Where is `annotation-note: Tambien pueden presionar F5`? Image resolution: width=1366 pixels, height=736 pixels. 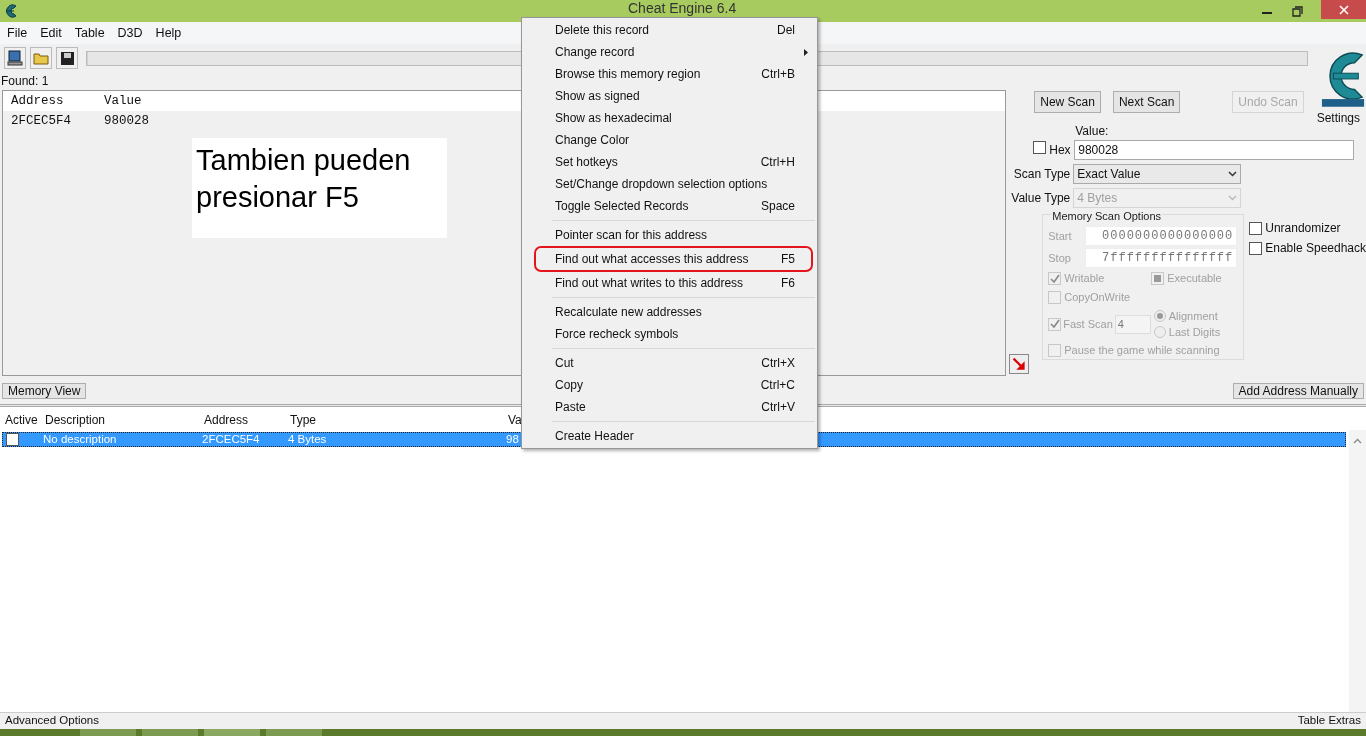 annotation-note: Tambien pueden presionar F5 is located at coordinates (319, 188).